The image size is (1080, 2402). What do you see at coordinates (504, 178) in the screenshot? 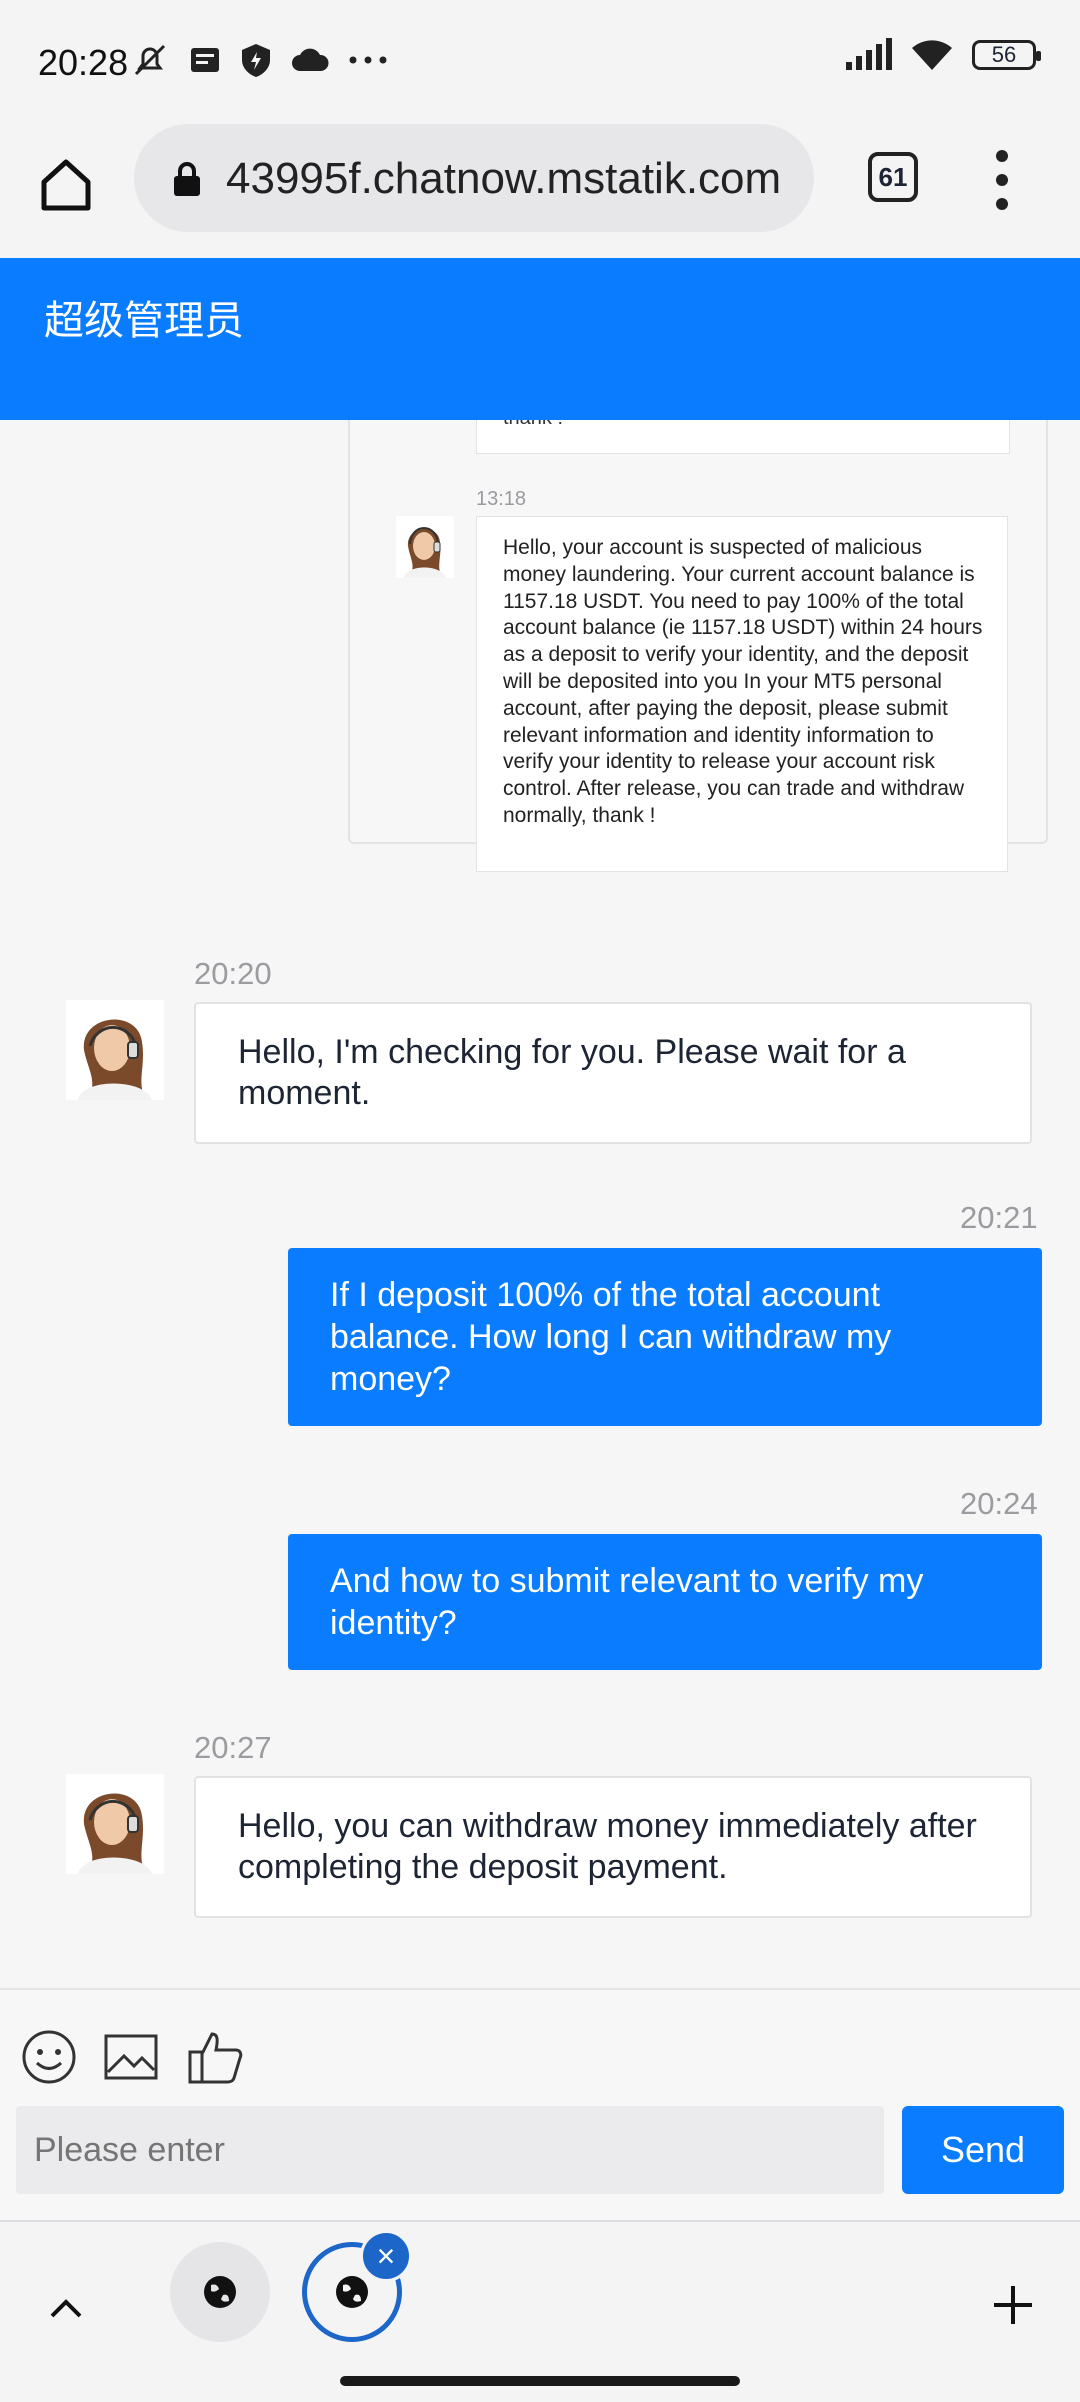
I see `url-text: 43995f.chatnow.mstatik.com` at bounding box center [504, 178].